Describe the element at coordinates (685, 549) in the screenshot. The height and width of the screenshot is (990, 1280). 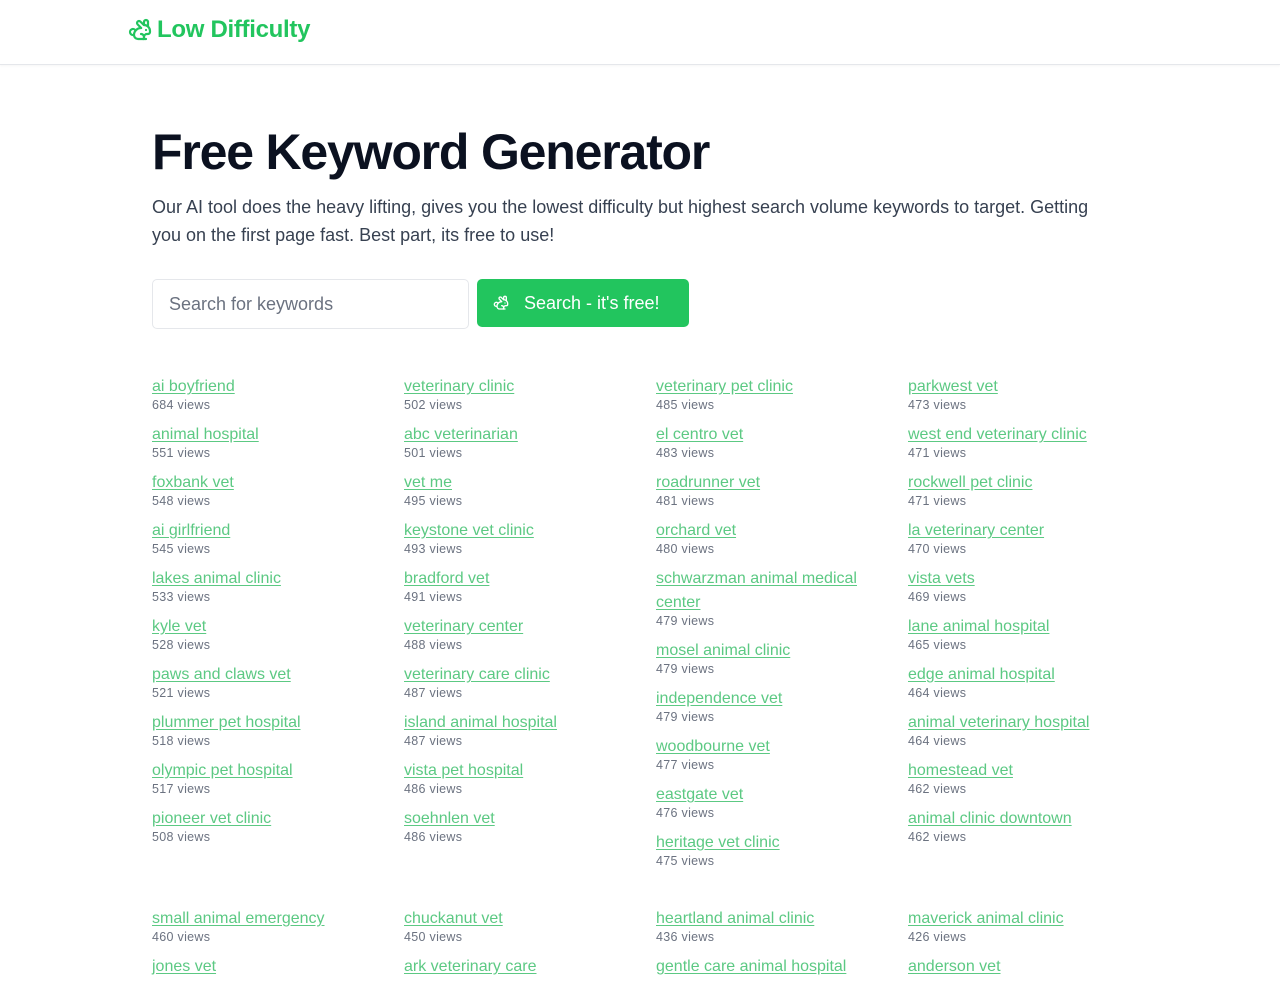
I see `keyword-views-count: 480 views` at that location.